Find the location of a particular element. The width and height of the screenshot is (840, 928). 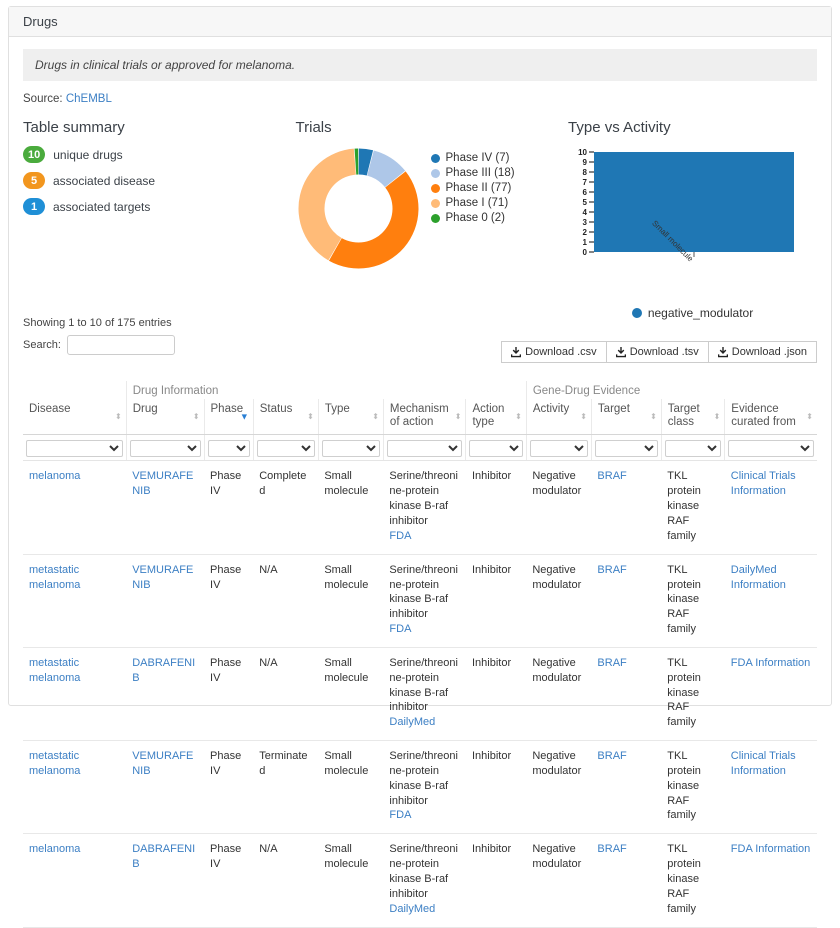

filter-select-status is located at coordinates (285, 449).